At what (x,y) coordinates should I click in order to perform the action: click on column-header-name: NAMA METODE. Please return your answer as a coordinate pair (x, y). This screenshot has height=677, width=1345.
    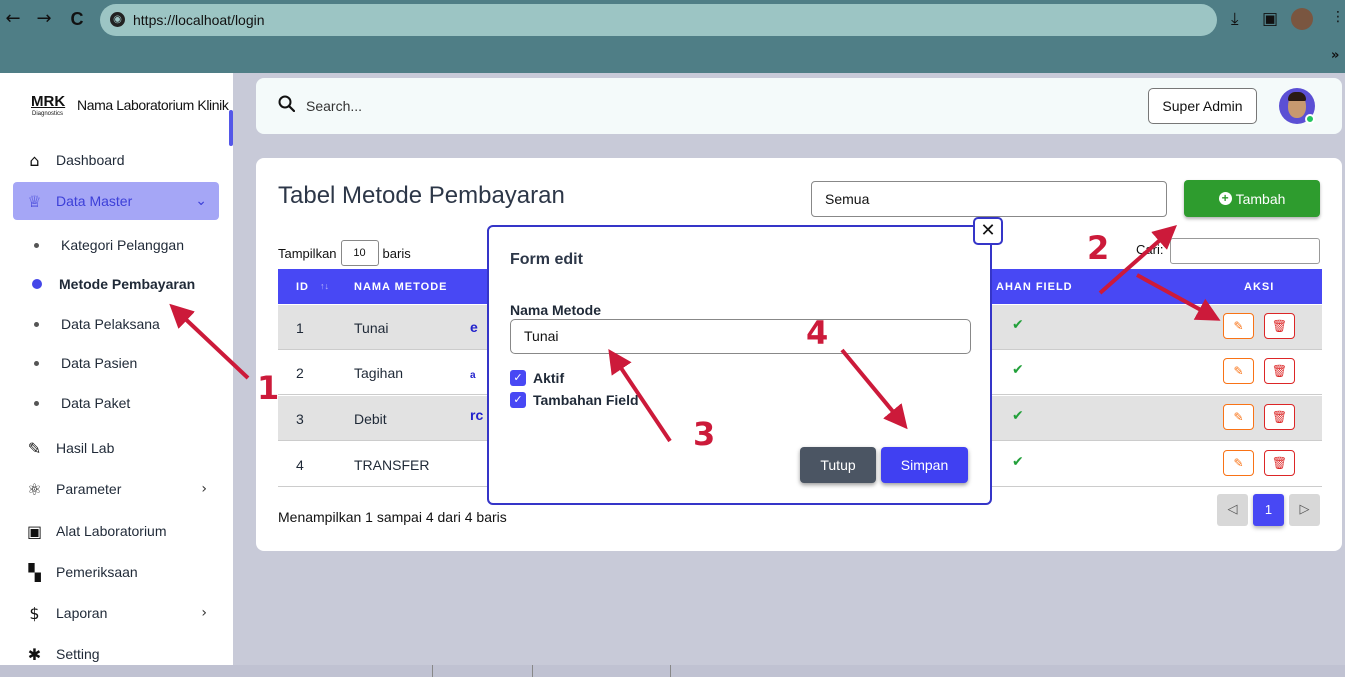
    Looking at the image, I should click on (401, 287).